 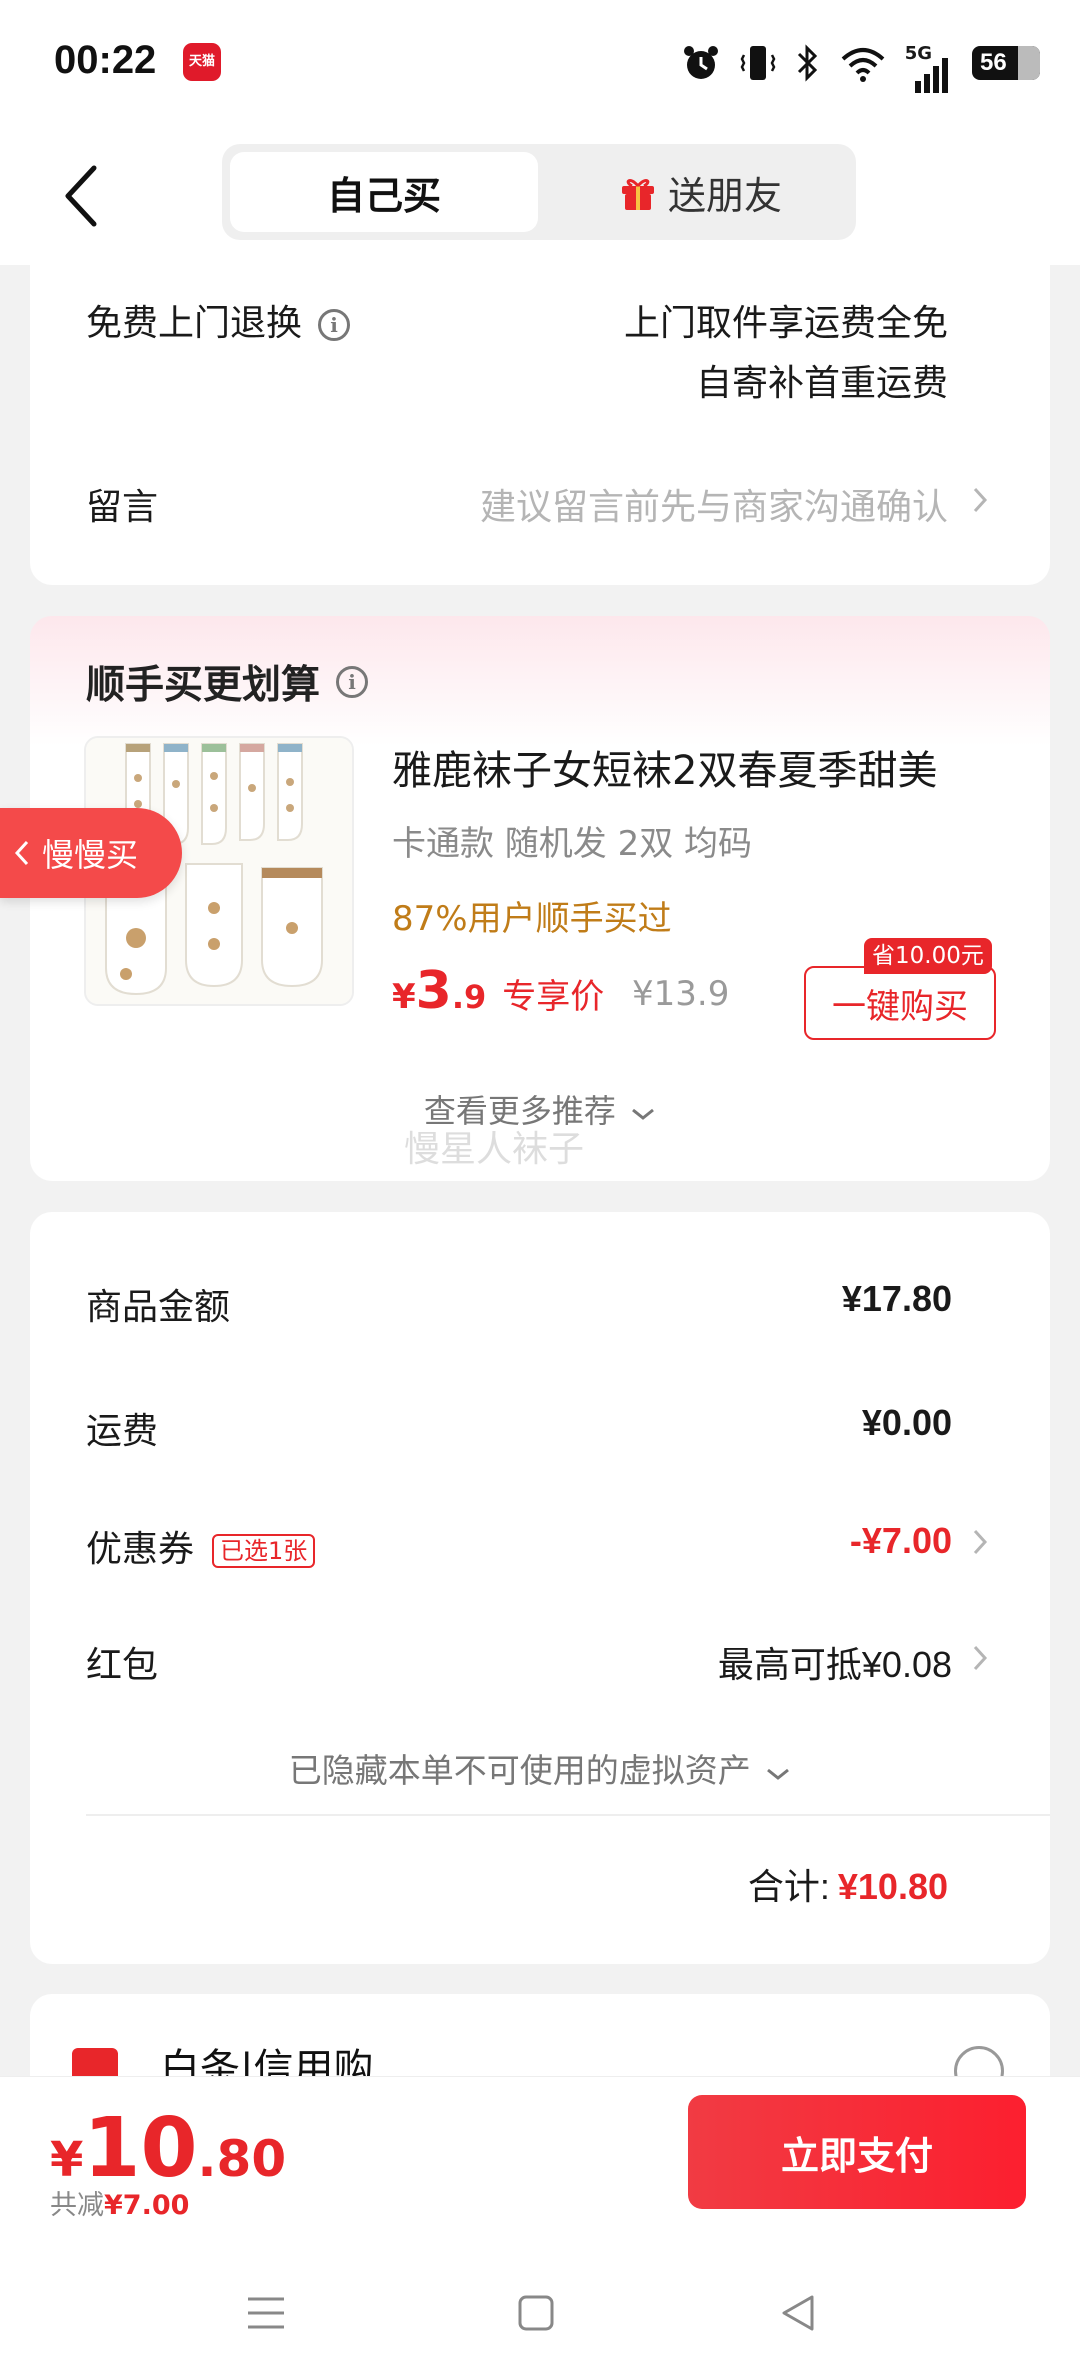 I want to click on shipping-value: ¥0.00, so click(x=906, y=1422).